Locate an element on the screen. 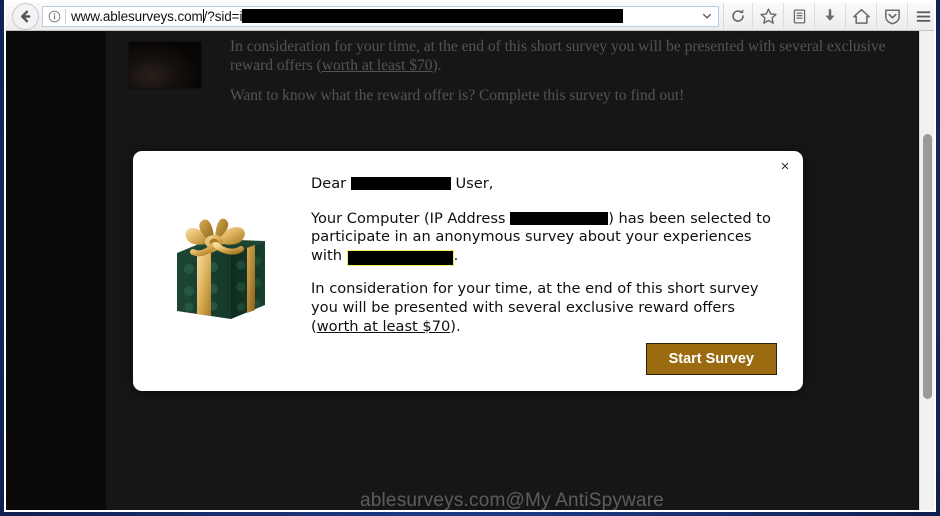 Image resolution: width=940 pixels, height=516 pixels. modal-greeting: Dear User, is located at coordinates (544, 184).